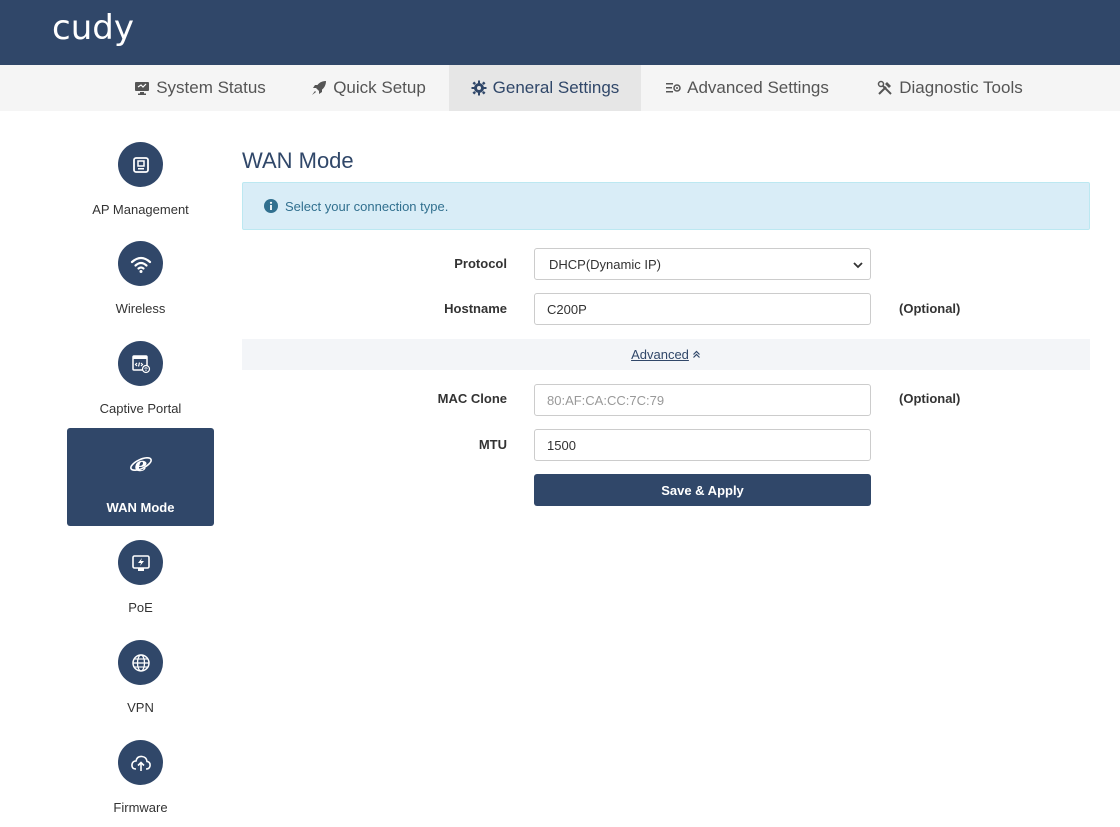 This screenshot has height=827, width=1120. I want to click on cloud-upload-icon, so click(140, 762).